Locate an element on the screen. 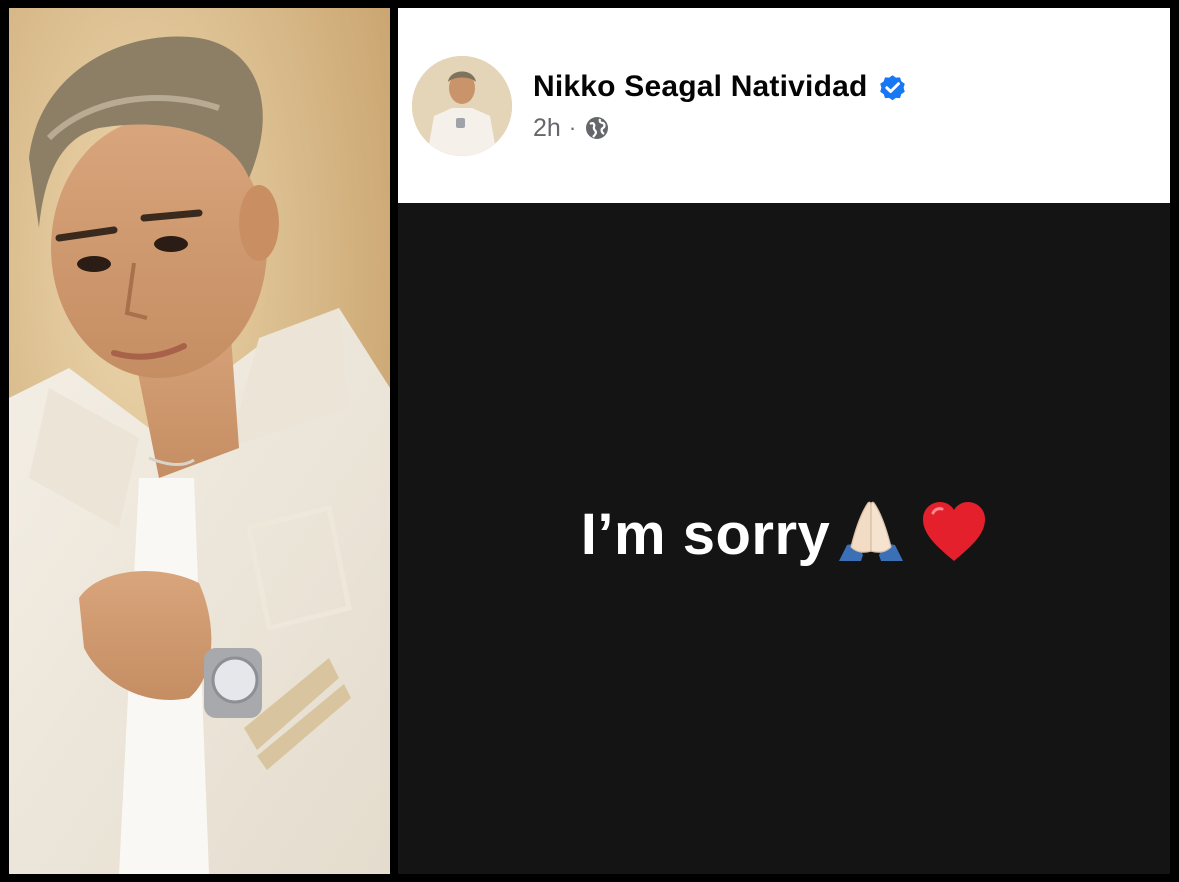  folded-hands-icon is located at coordinates (871, 534).